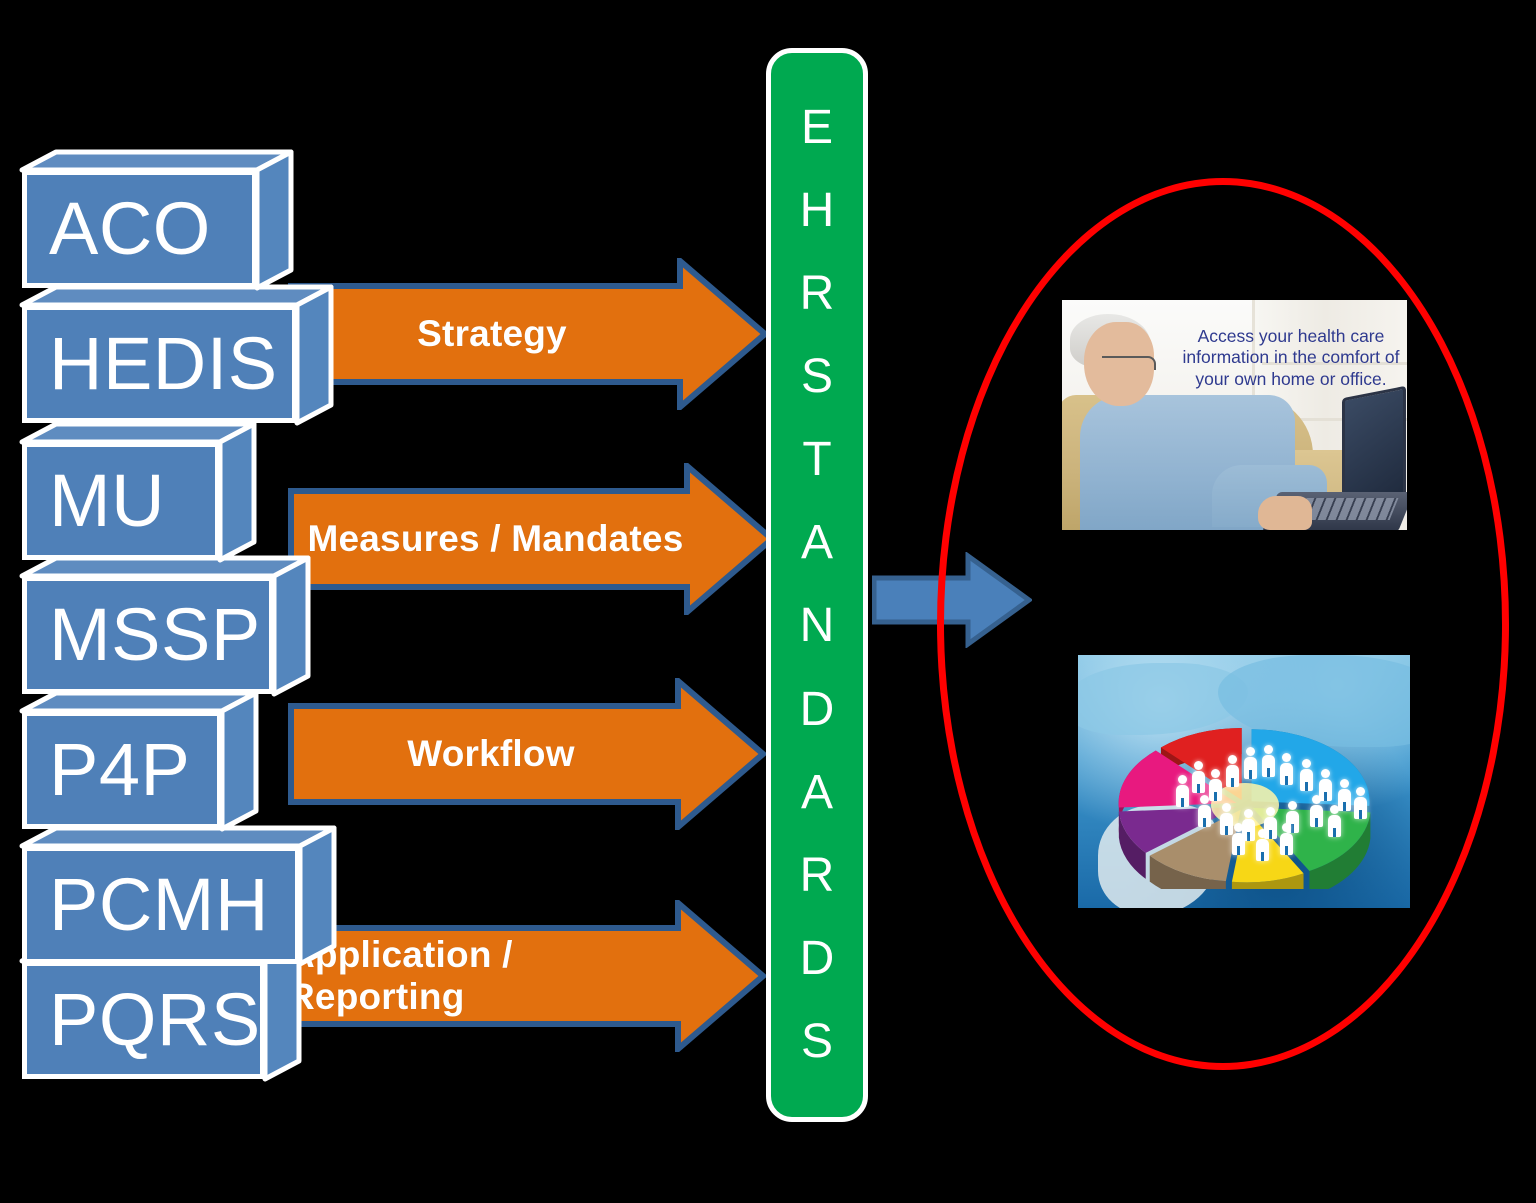 The image size is (1536, 1203). Describe the element at coordinates (491, 753) in the screenshot. I see `flow-arrow-label: Workflow` at that location.